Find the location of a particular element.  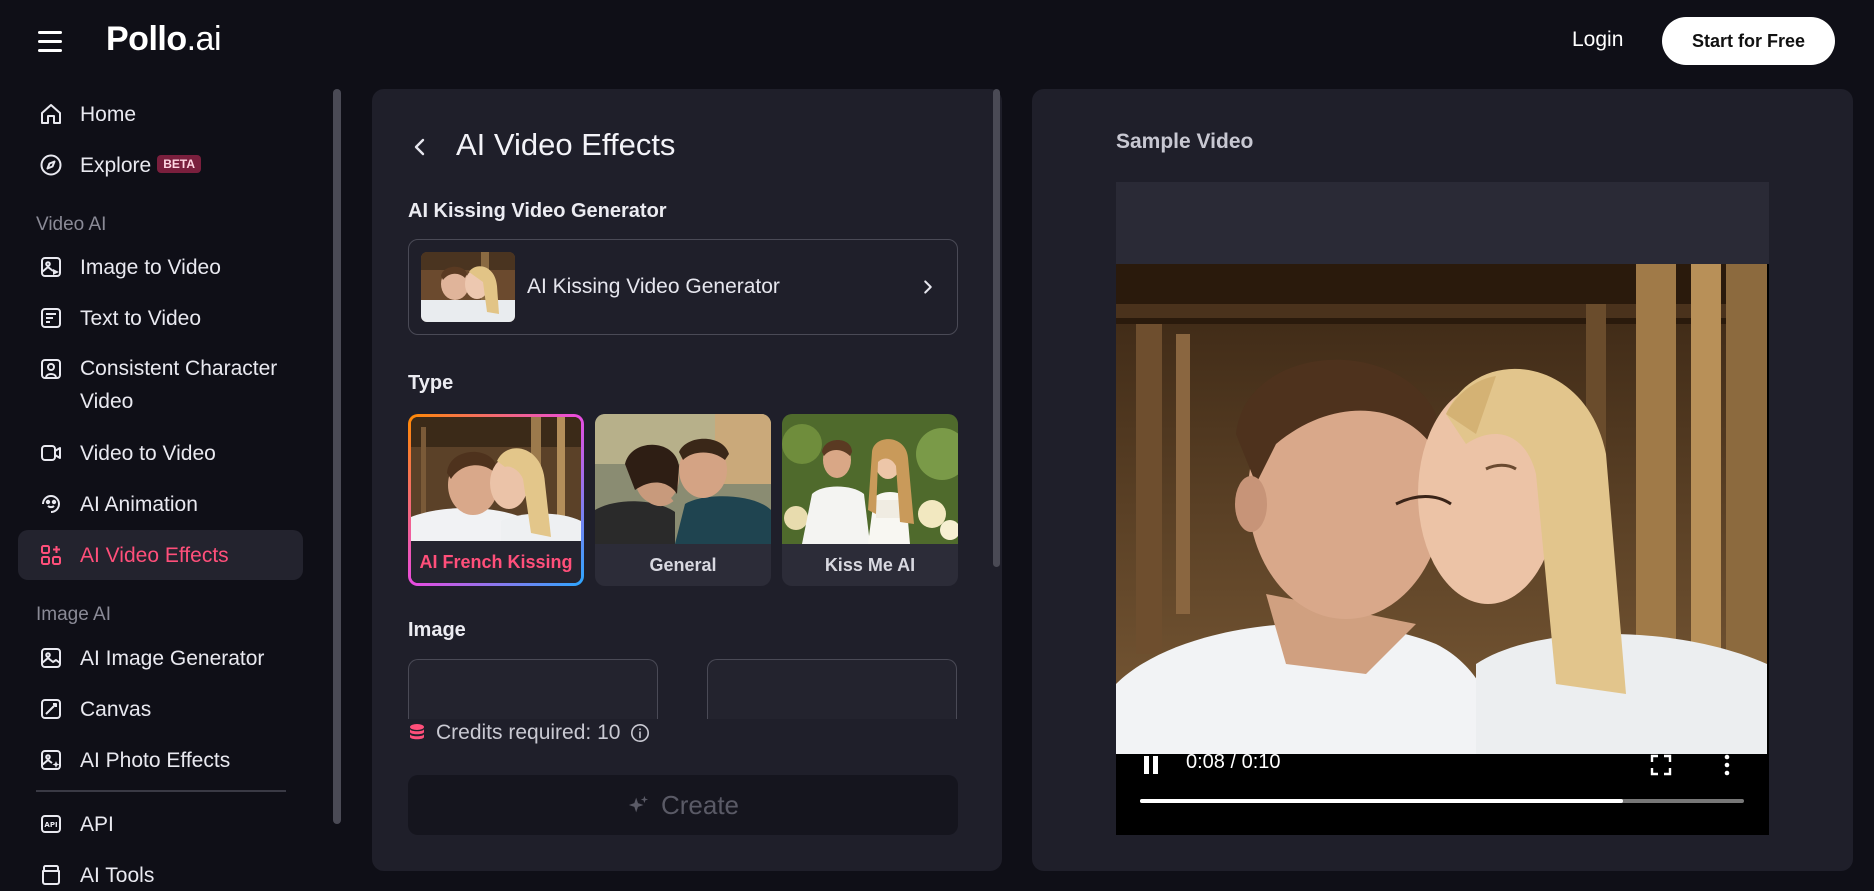

hamburger-menu-icon is located at coordinates (53, 41).